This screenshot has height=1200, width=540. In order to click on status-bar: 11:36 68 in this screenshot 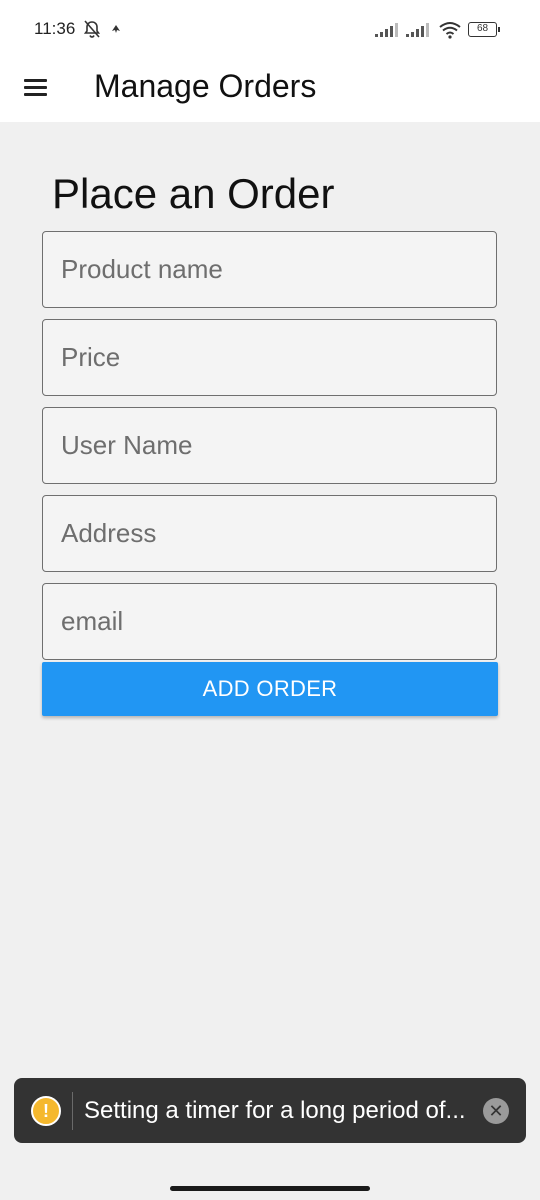, I will do `click(270, 30)`.